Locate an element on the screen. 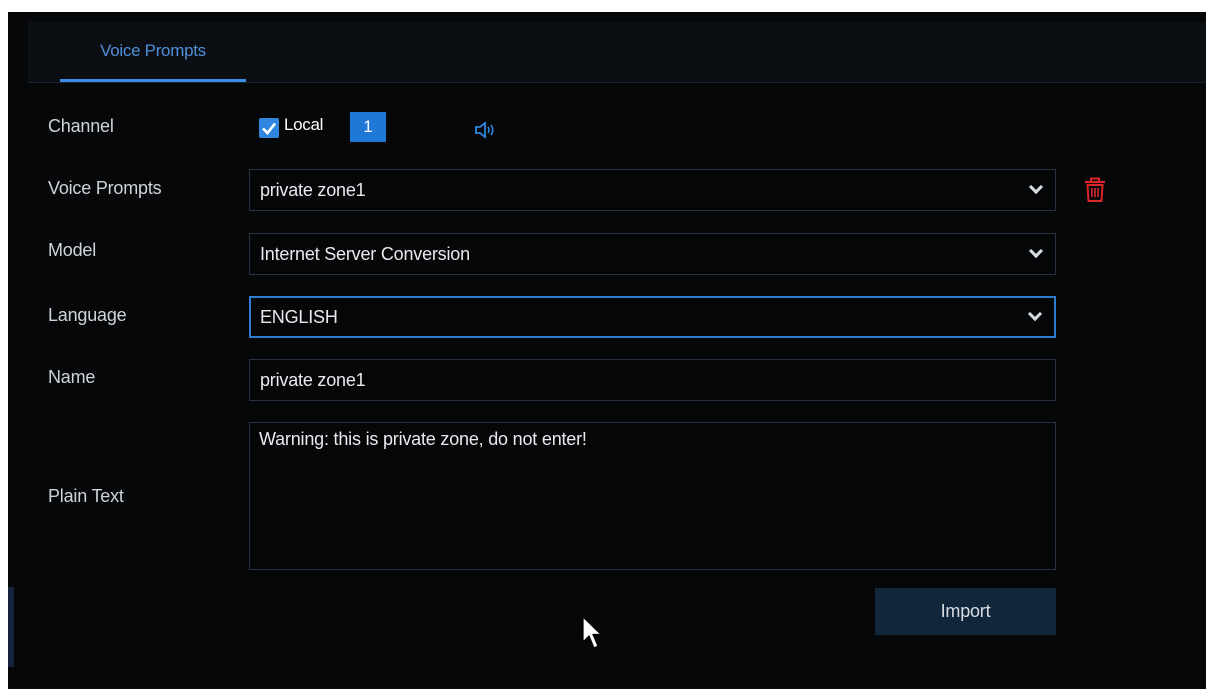 This screenshot has width=1206, height=689. voice-prompts-select: private zone1 is located at coordinates (652, 190).